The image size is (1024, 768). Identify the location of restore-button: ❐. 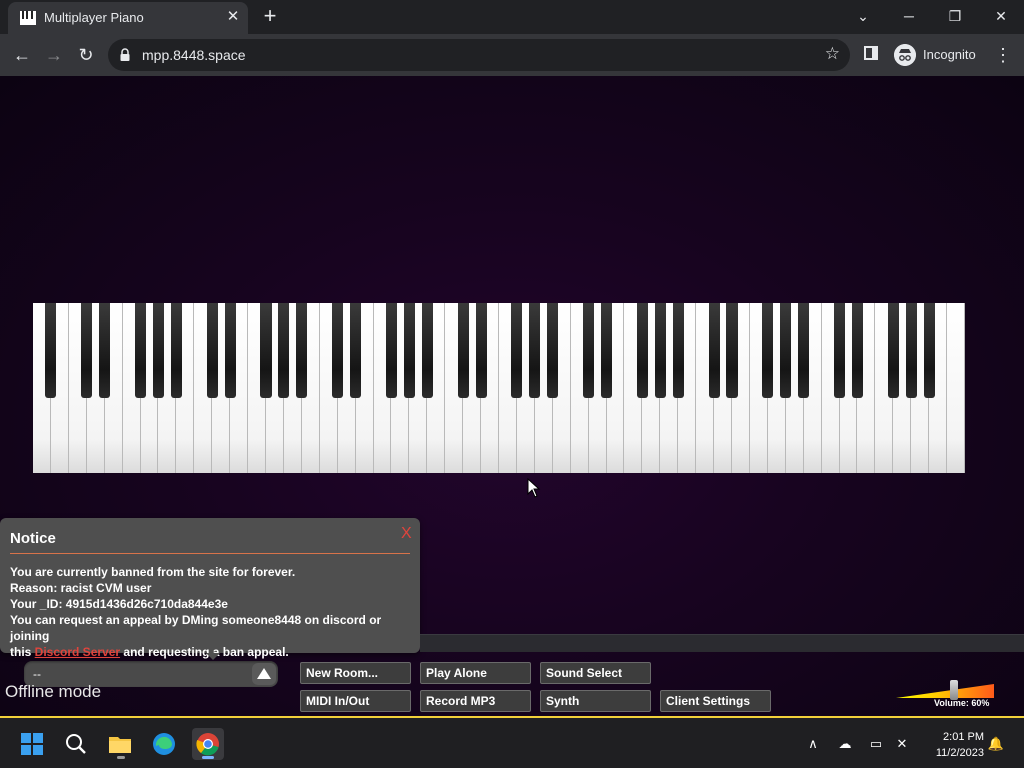
(955, 16).